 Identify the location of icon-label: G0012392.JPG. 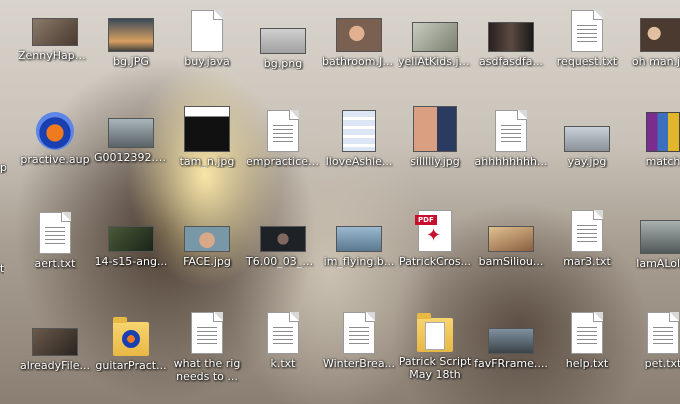
(131, 157).